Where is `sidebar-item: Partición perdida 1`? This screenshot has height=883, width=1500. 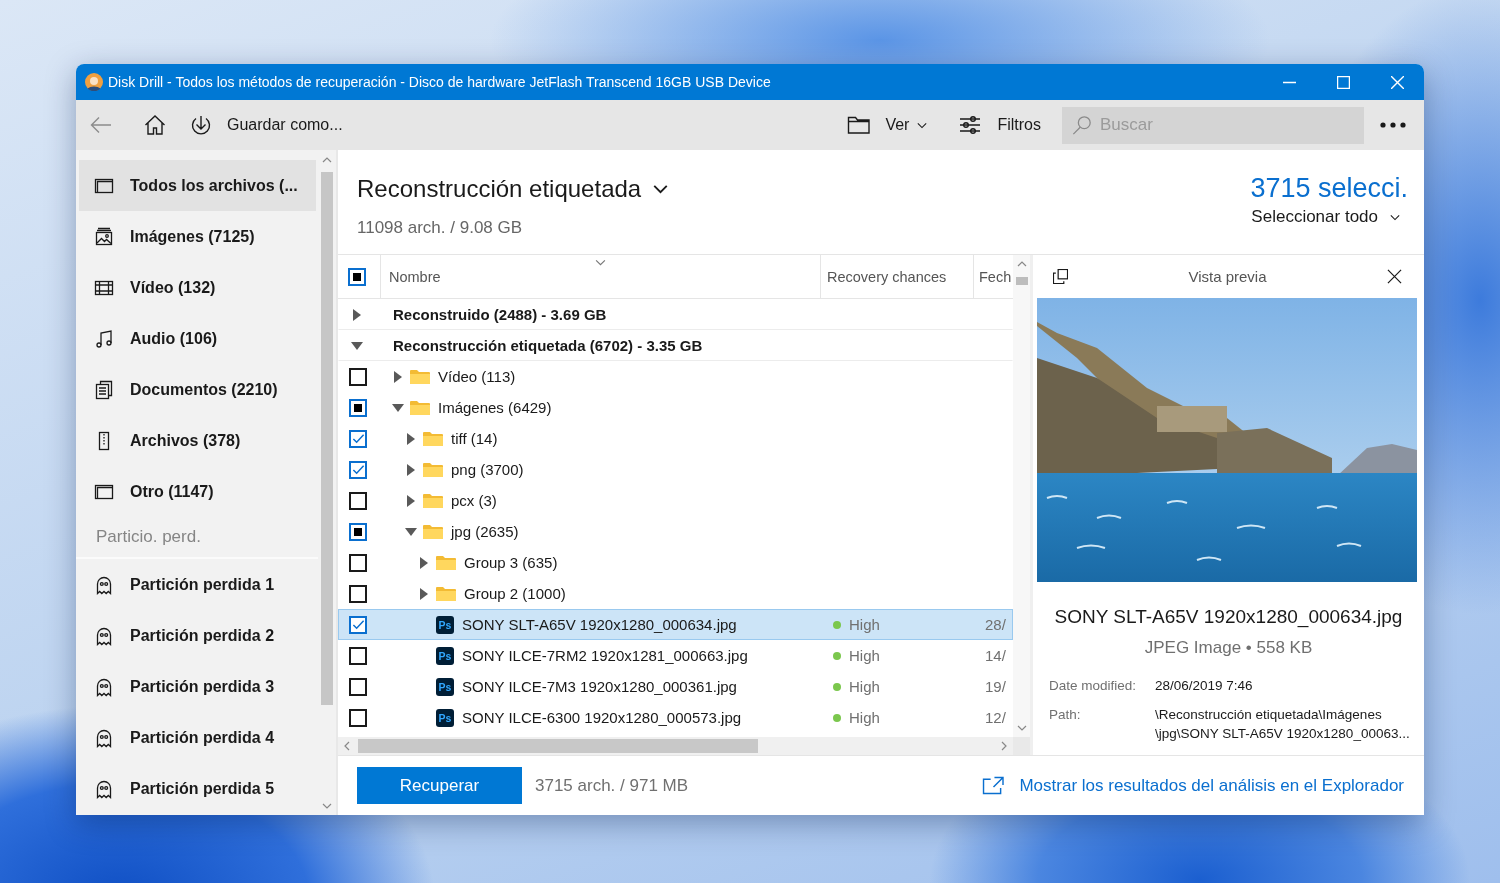 sidebar-item: Partición perdida 1 is located at coordinates (197, 584).